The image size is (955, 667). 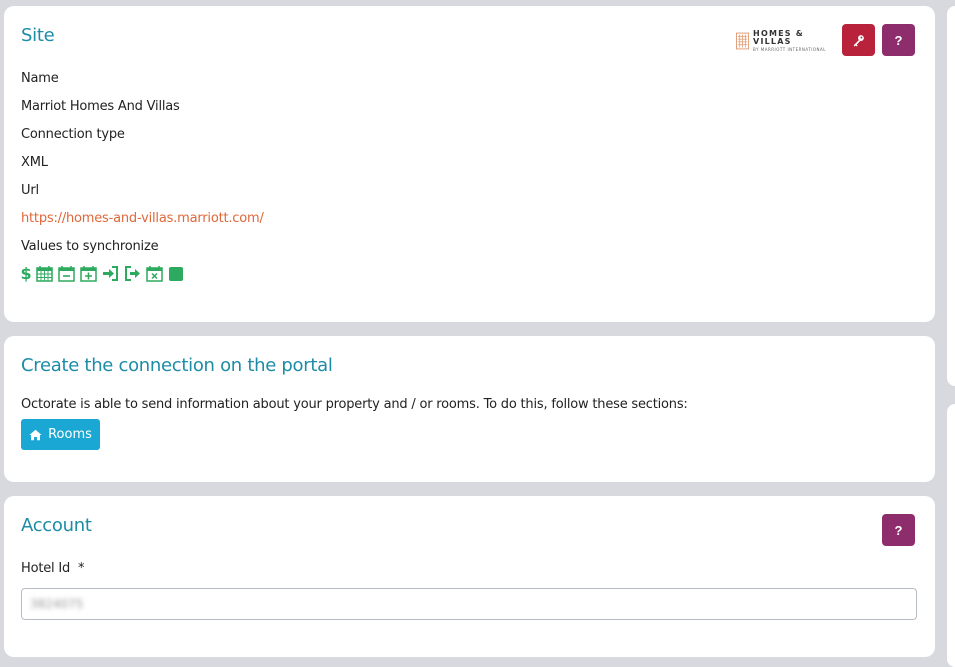 I want to click on hotel-id-input: 3824075, so click(x=469, y=604).